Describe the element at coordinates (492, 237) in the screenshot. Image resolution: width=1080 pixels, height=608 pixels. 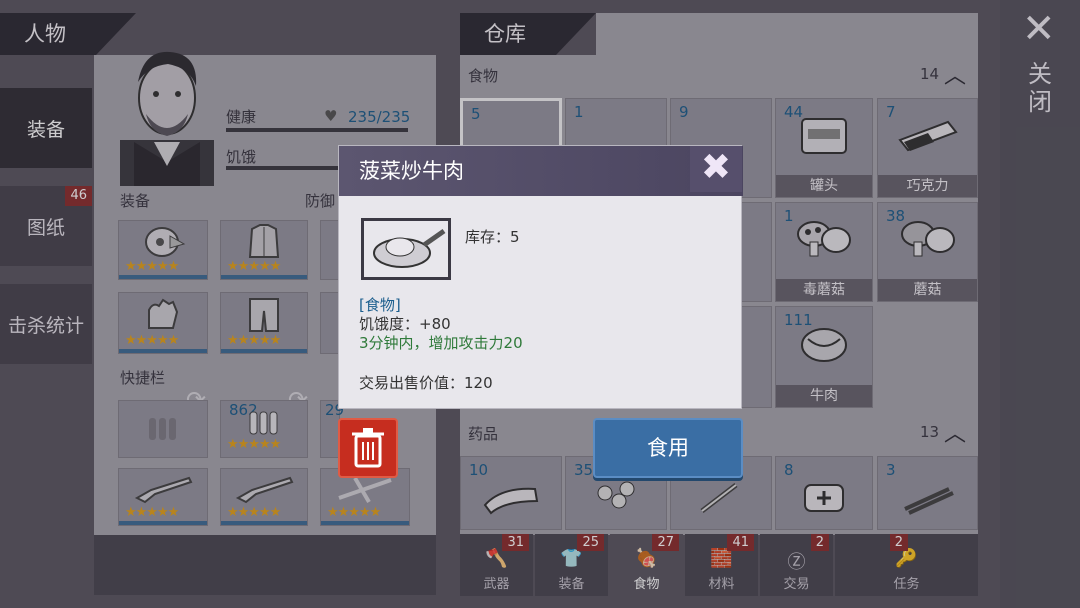
I see `stock-label: 库存：5` at that location.